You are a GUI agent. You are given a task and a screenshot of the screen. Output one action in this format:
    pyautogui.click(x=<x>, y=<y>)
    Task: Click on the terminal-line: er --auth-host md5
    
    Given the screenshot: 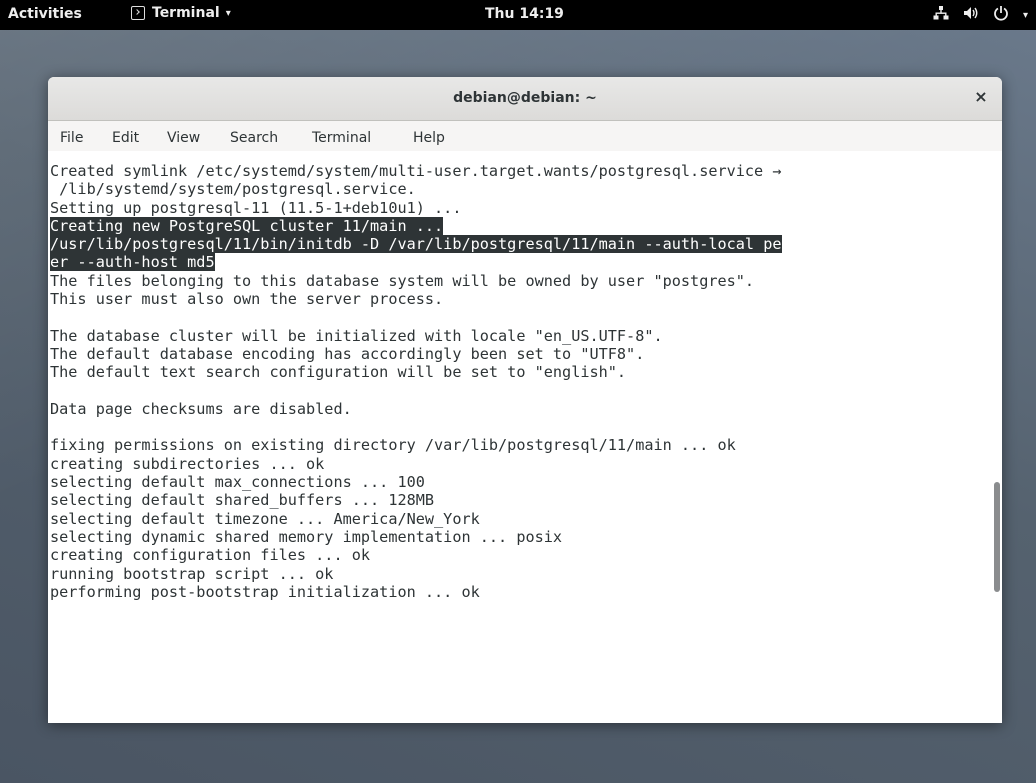 What is the action you would take?
    pyautogui.click(x=519, y=262)
    